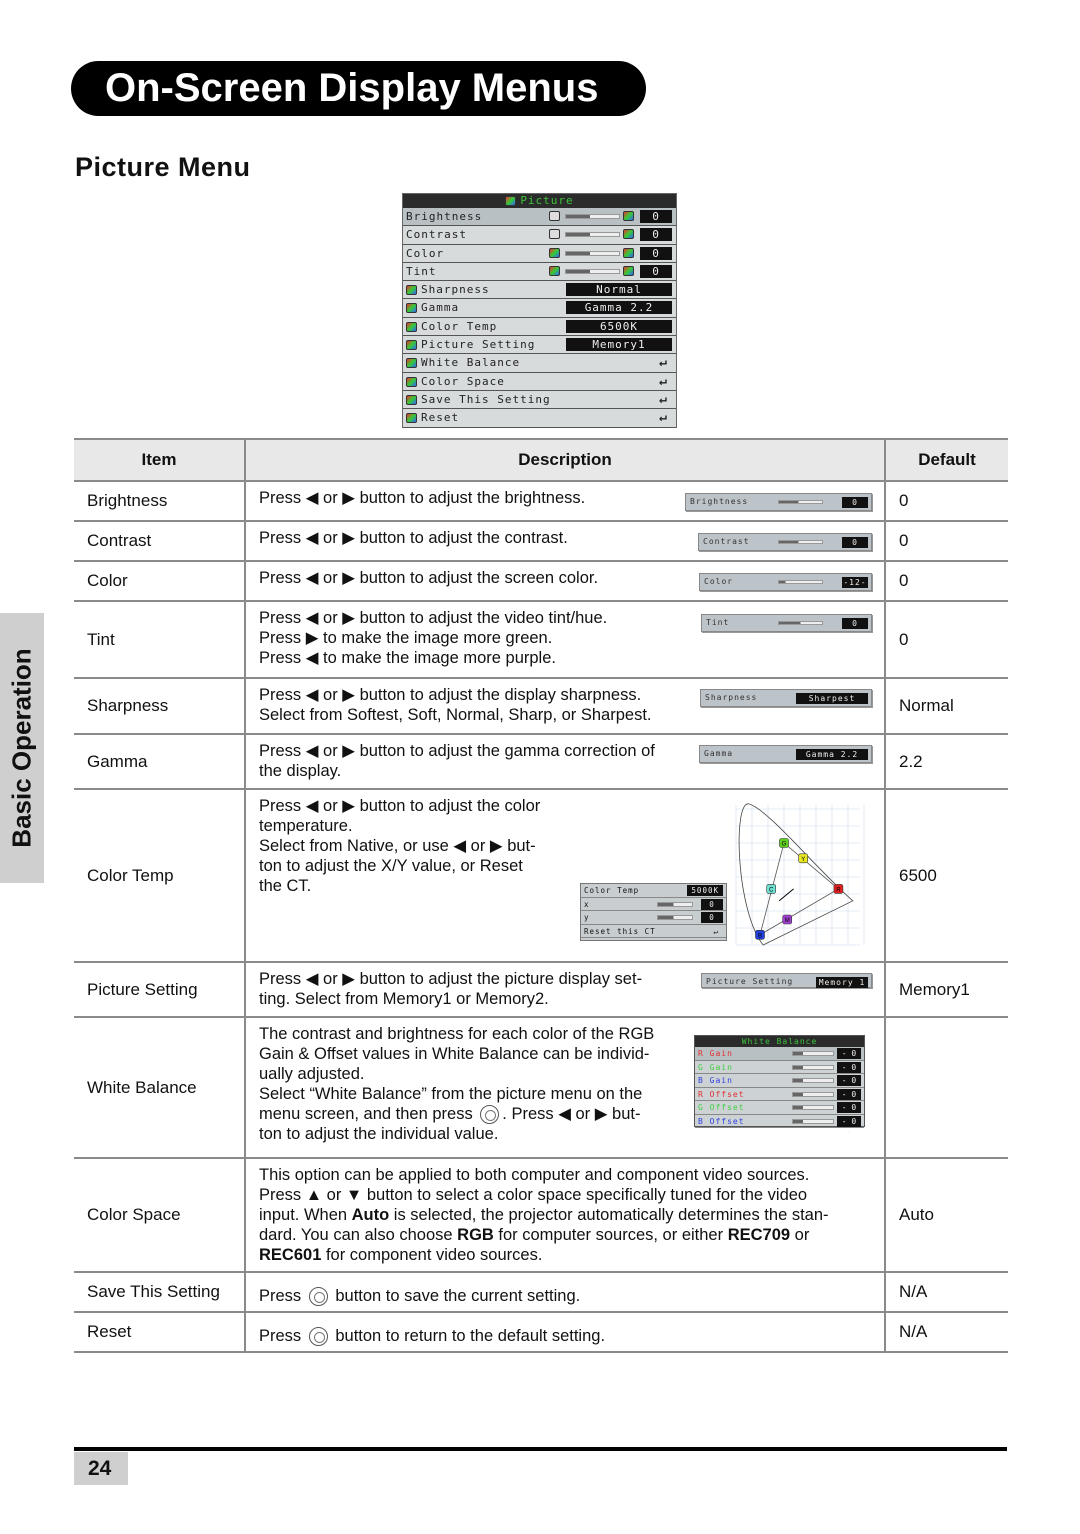 This screenshot has height=1534, width=1080. I want to click on wb-label: G Offset, so click(721, 1107).